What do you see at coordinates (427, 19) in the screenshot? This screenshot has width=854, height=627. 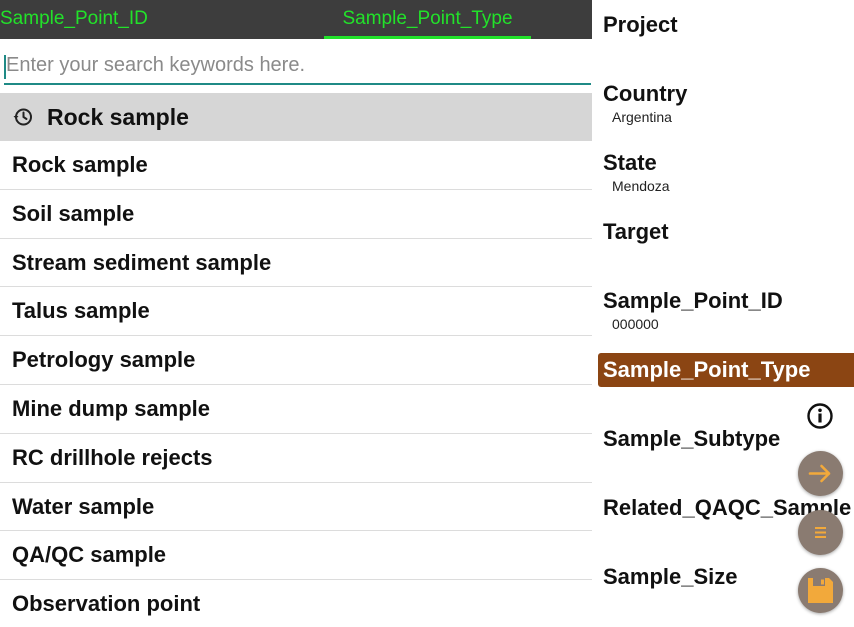 I see `tab-sample-point-type: Sample_Point_Type` at bounding box center [427, 19].